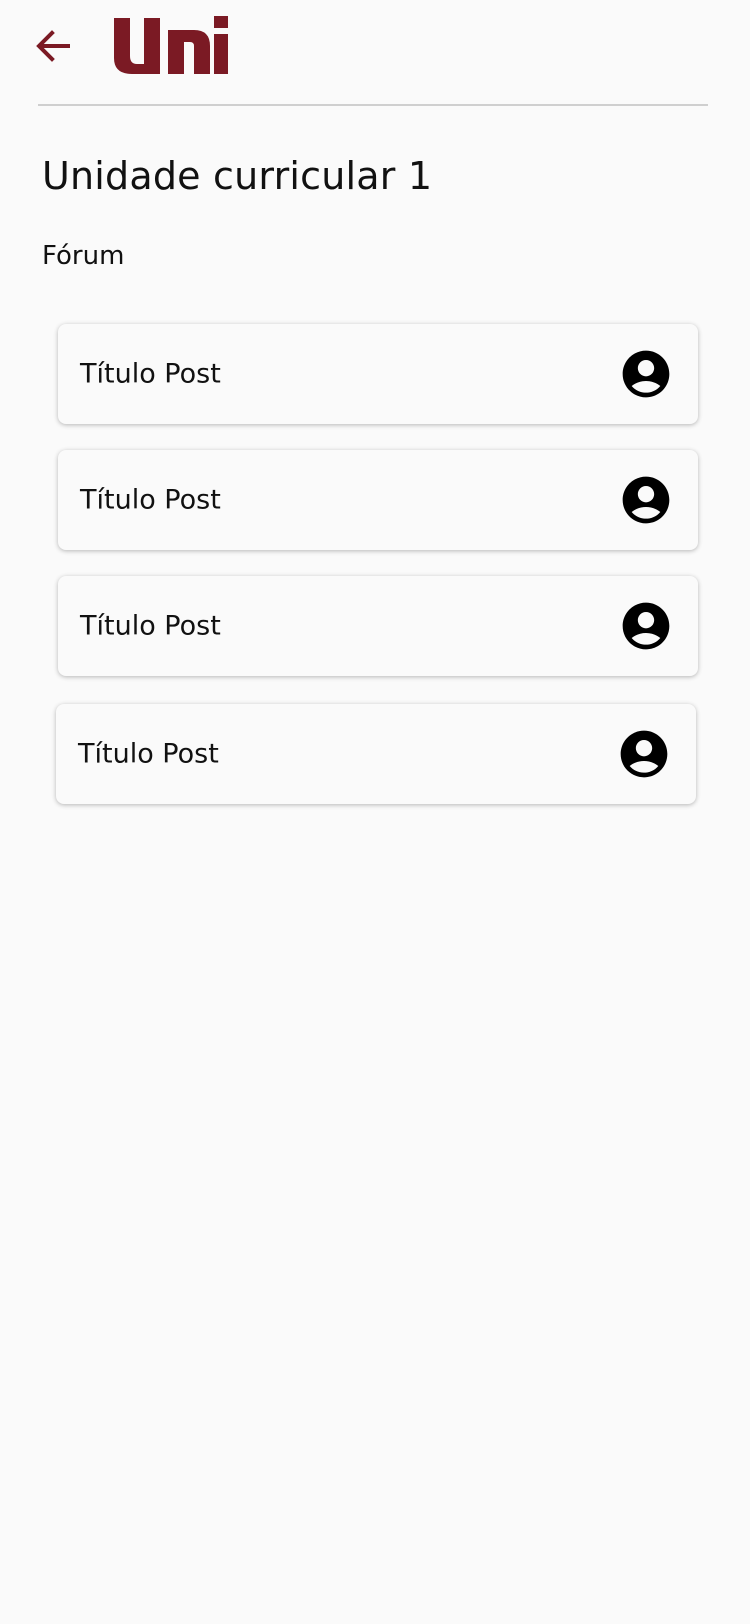  I want to click on back-button, so click(54, 46).